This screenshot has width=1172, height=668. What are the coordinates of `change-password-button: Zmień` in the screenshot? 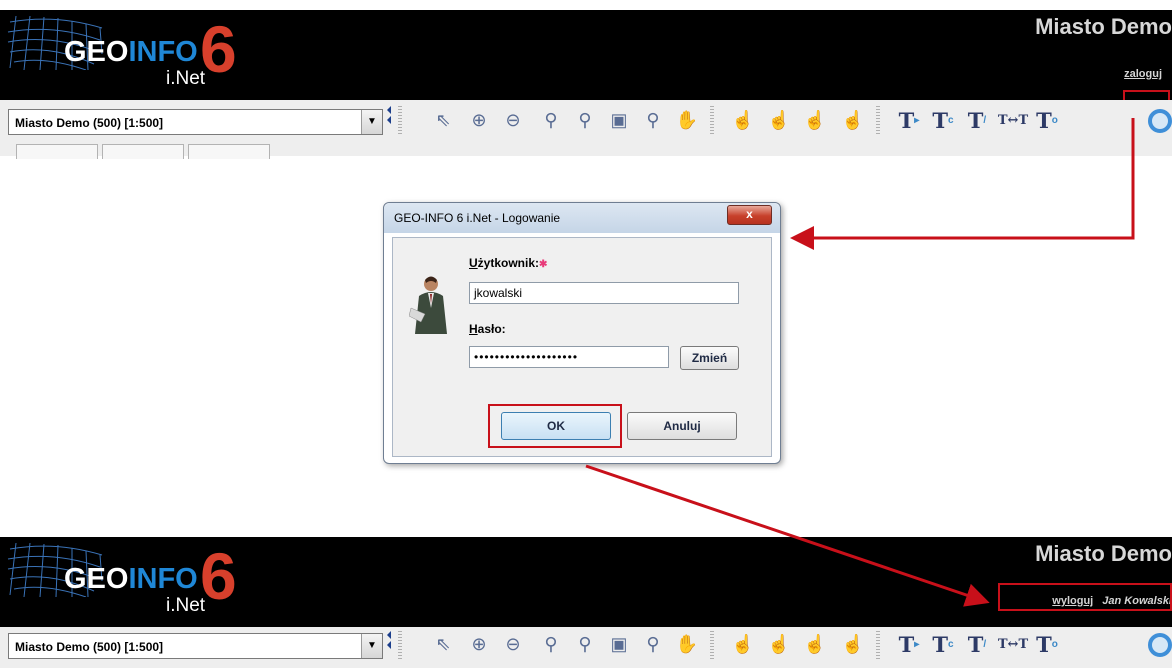 It's located at (709, 358).